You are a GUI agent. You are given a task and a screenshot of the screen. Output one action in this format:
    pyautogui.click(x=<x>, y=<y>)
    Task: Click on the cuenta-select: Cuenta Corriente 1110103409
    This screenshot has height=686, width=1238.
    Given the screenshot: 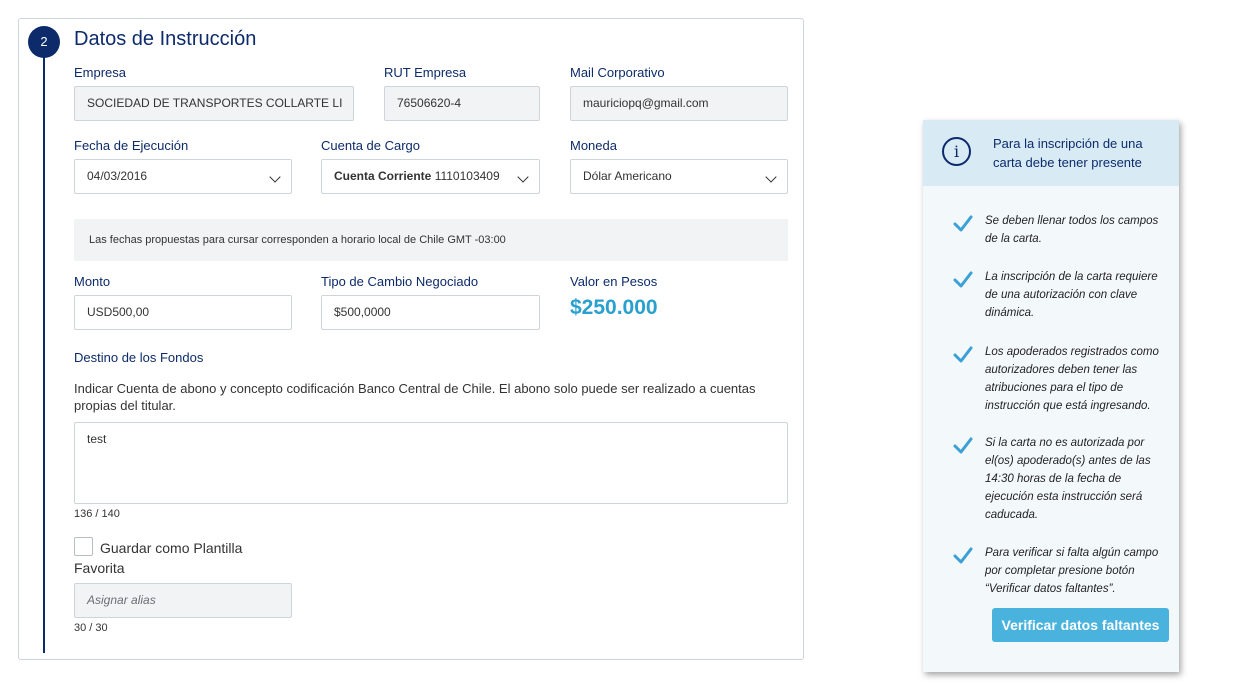 What is the action you would take?
    pyautogui.click(x=430, y=176)
    